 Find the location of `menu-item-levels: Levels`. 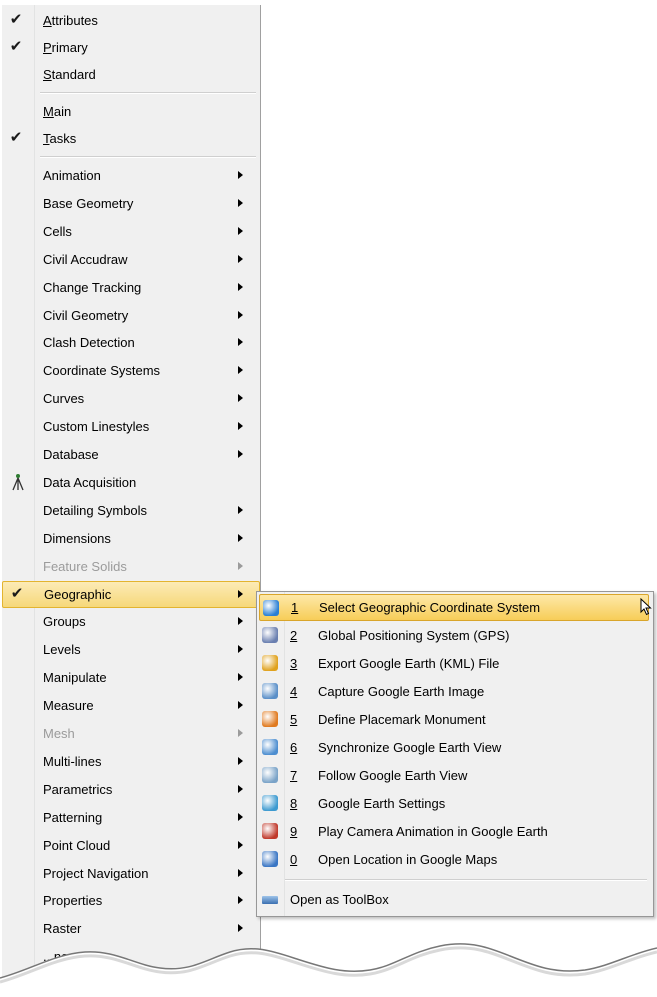

menu-item-levels: Levels is located at coordinates (131, 649).